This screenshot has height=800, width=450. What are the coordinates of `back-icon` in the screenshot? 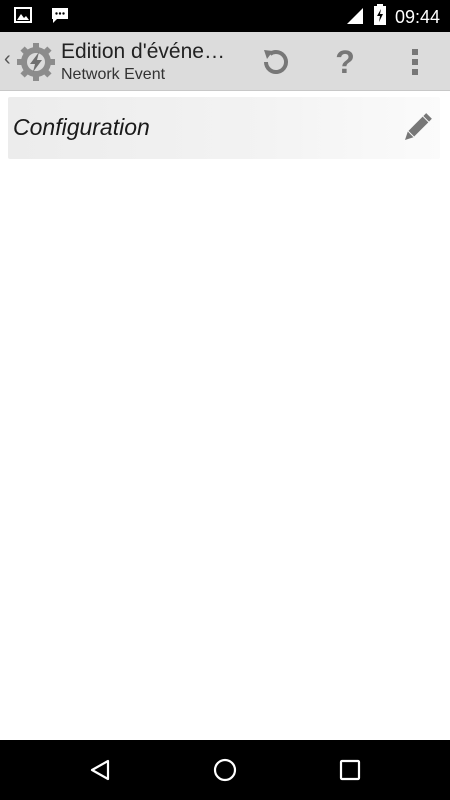 It's located at (100, 770).